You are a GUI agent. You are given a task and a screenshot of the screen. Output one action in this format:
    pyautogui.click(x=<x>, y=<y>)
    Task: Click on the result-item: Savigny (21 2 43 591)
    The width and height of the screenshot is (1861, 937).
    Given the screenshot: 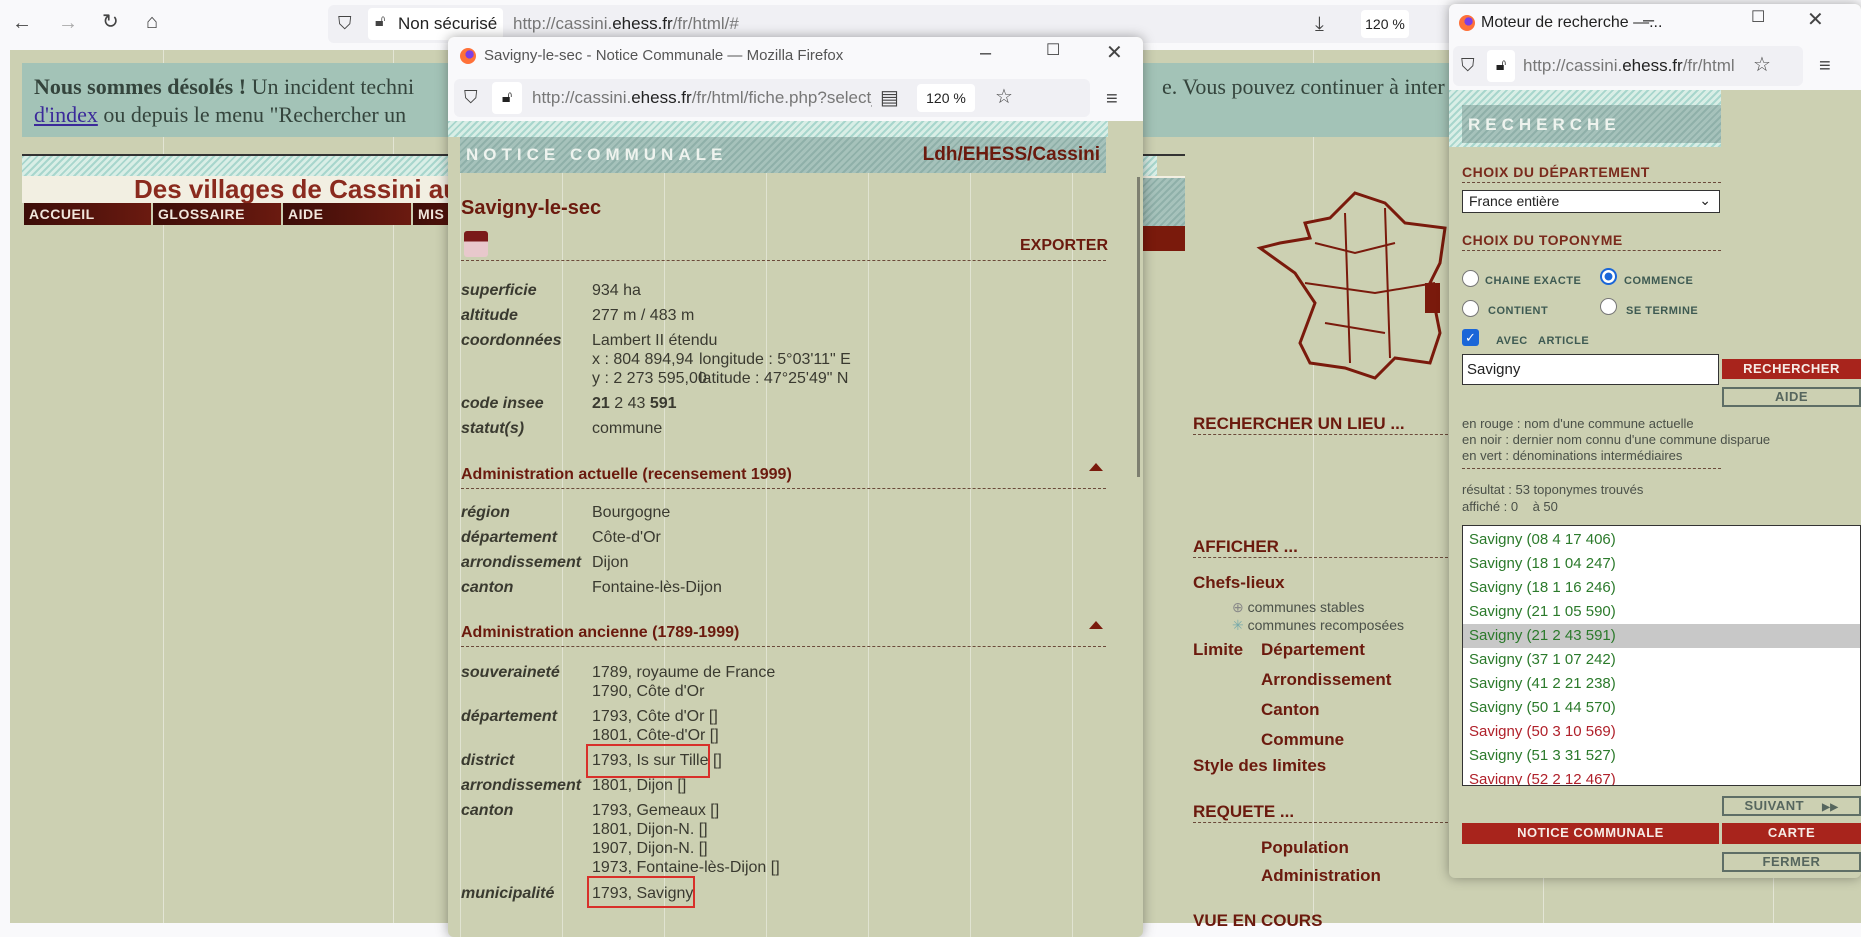 What is the action you would take?
    pyautogui.click(x=1661, y=636)
    